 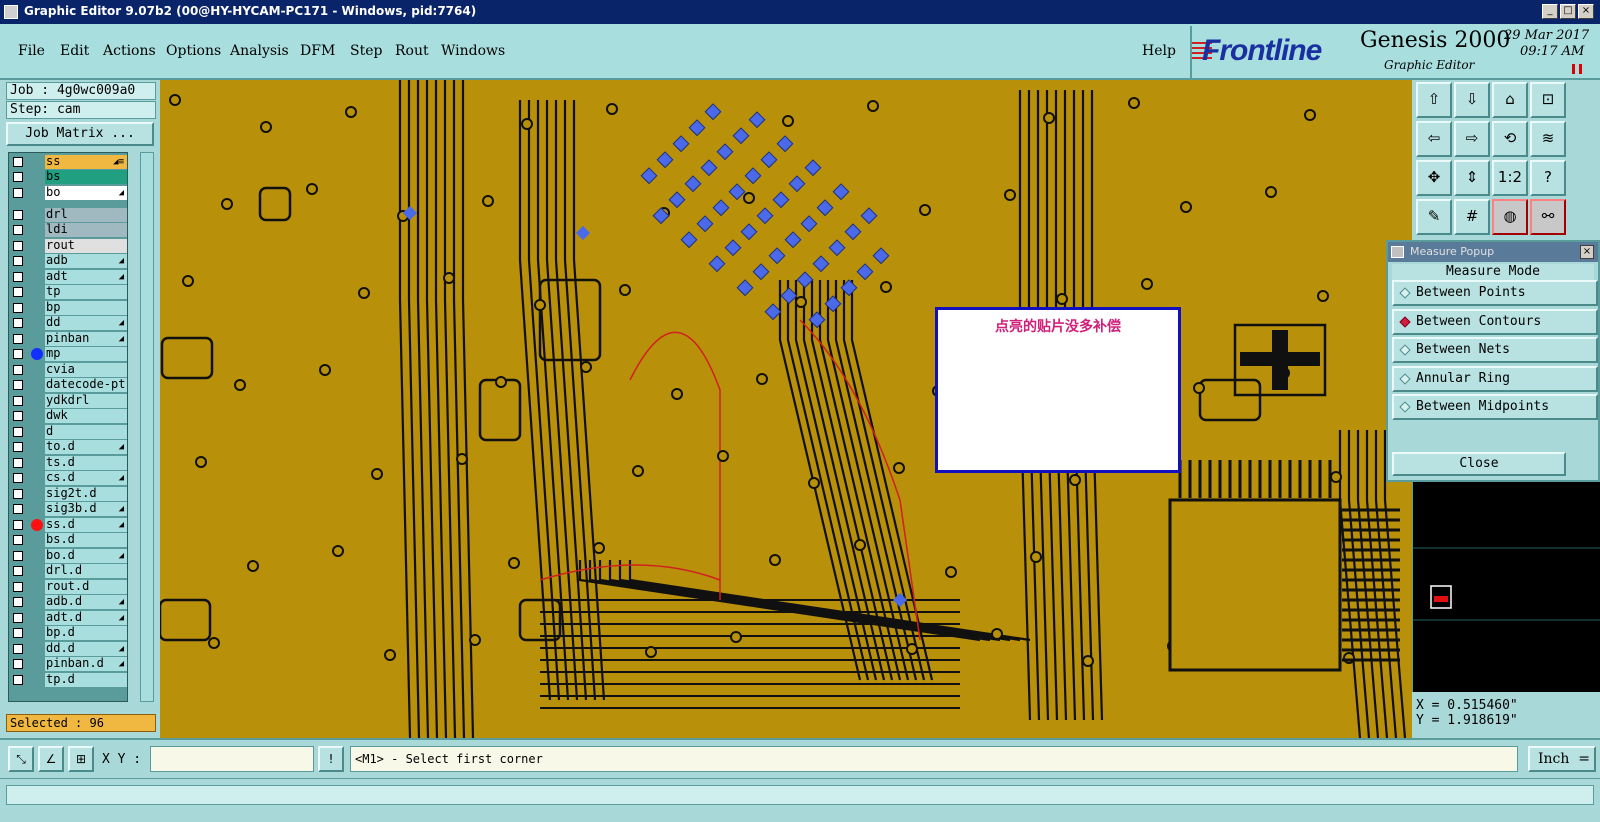 I want to click on layer-row: tp, so click(x=68, y=292).